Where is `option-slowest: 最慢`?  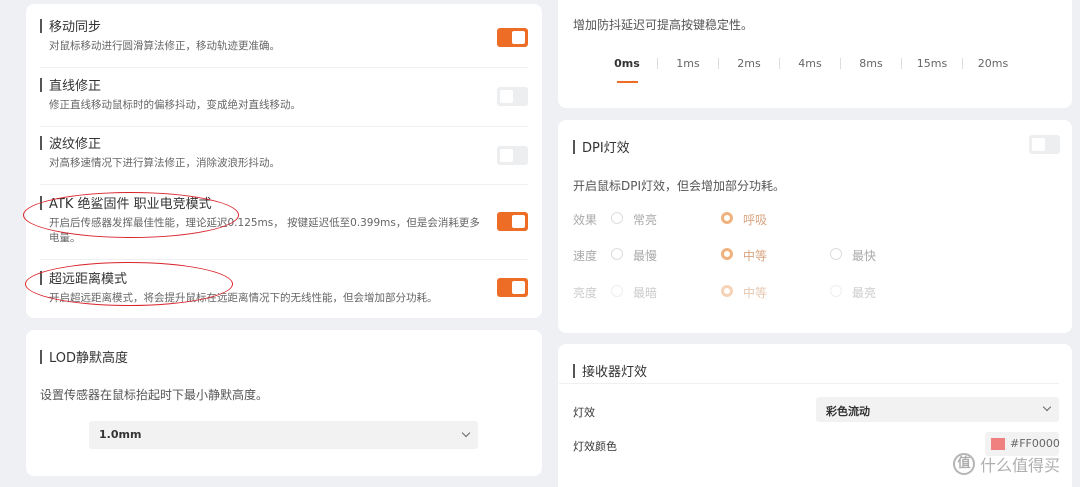
option-slowest: 最慢 is located at coordinates (645, 256).